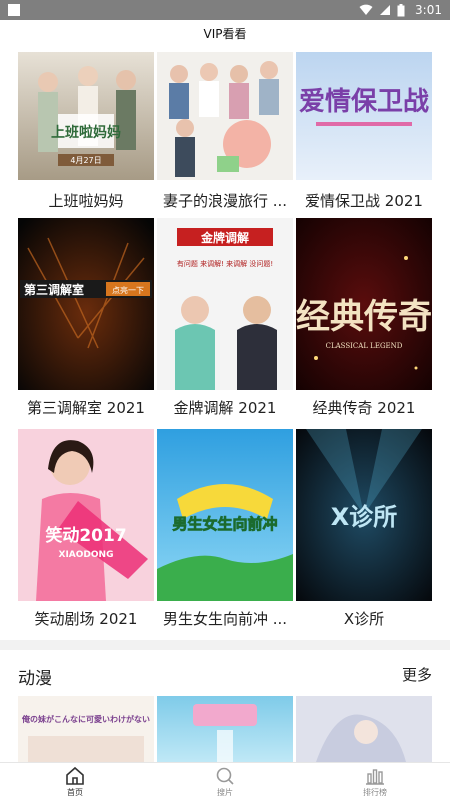 Image resolution: width=450 pixels, height=800 pixels. I want to click on poster-logo-text: X诊所, so click(364, 517).